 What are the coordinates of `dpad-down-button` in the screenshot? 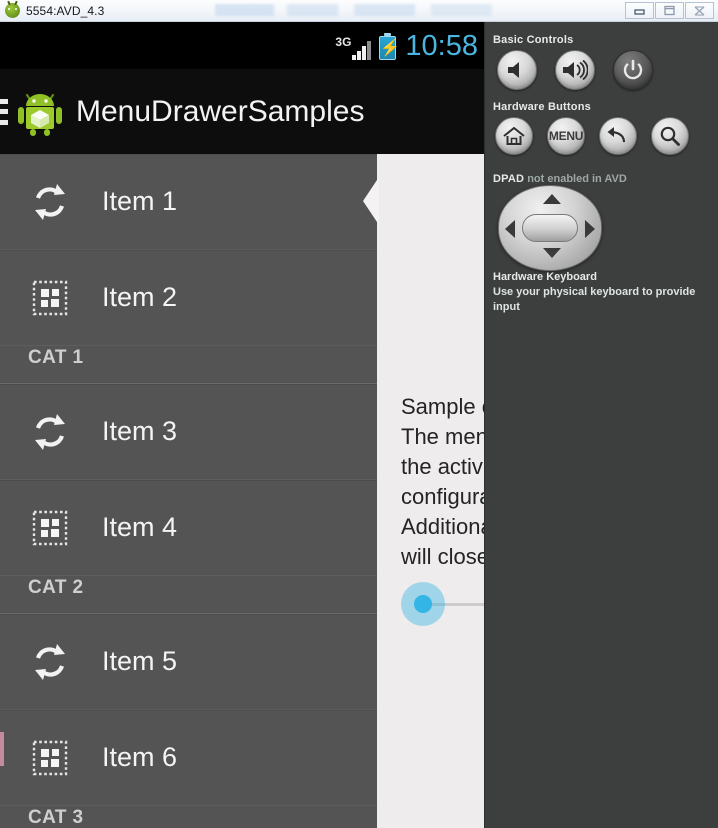 It's located at (552, 253).